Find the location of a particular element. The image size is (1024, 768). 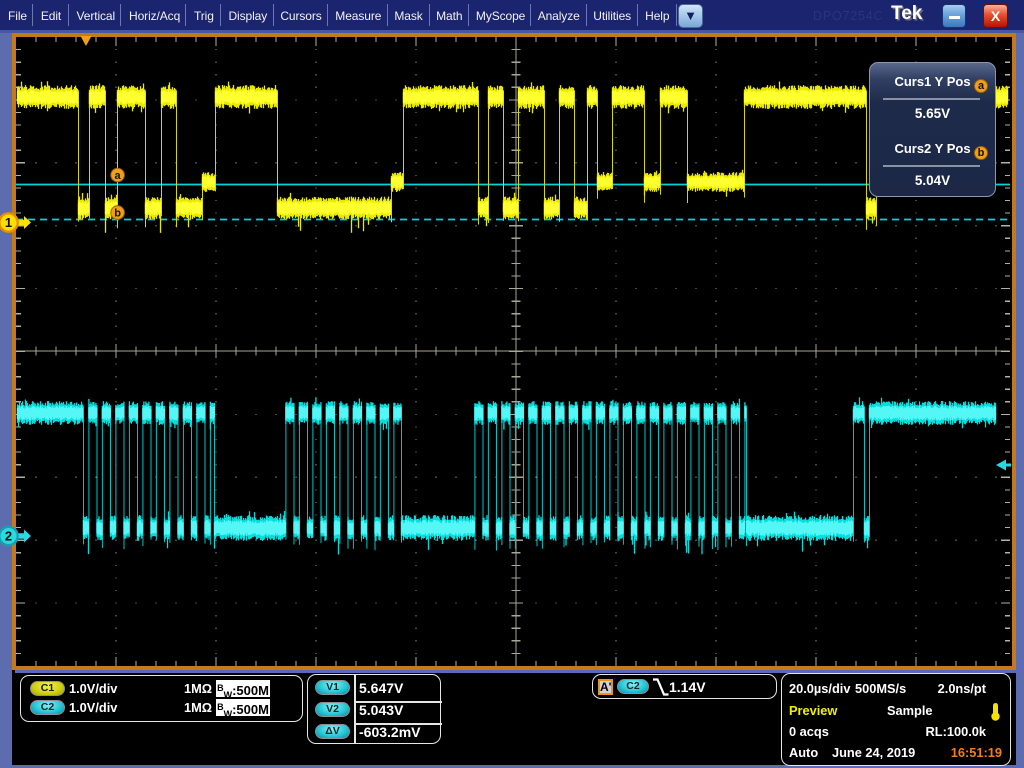

svg-text: 2 is located at coordinates (8, 536).